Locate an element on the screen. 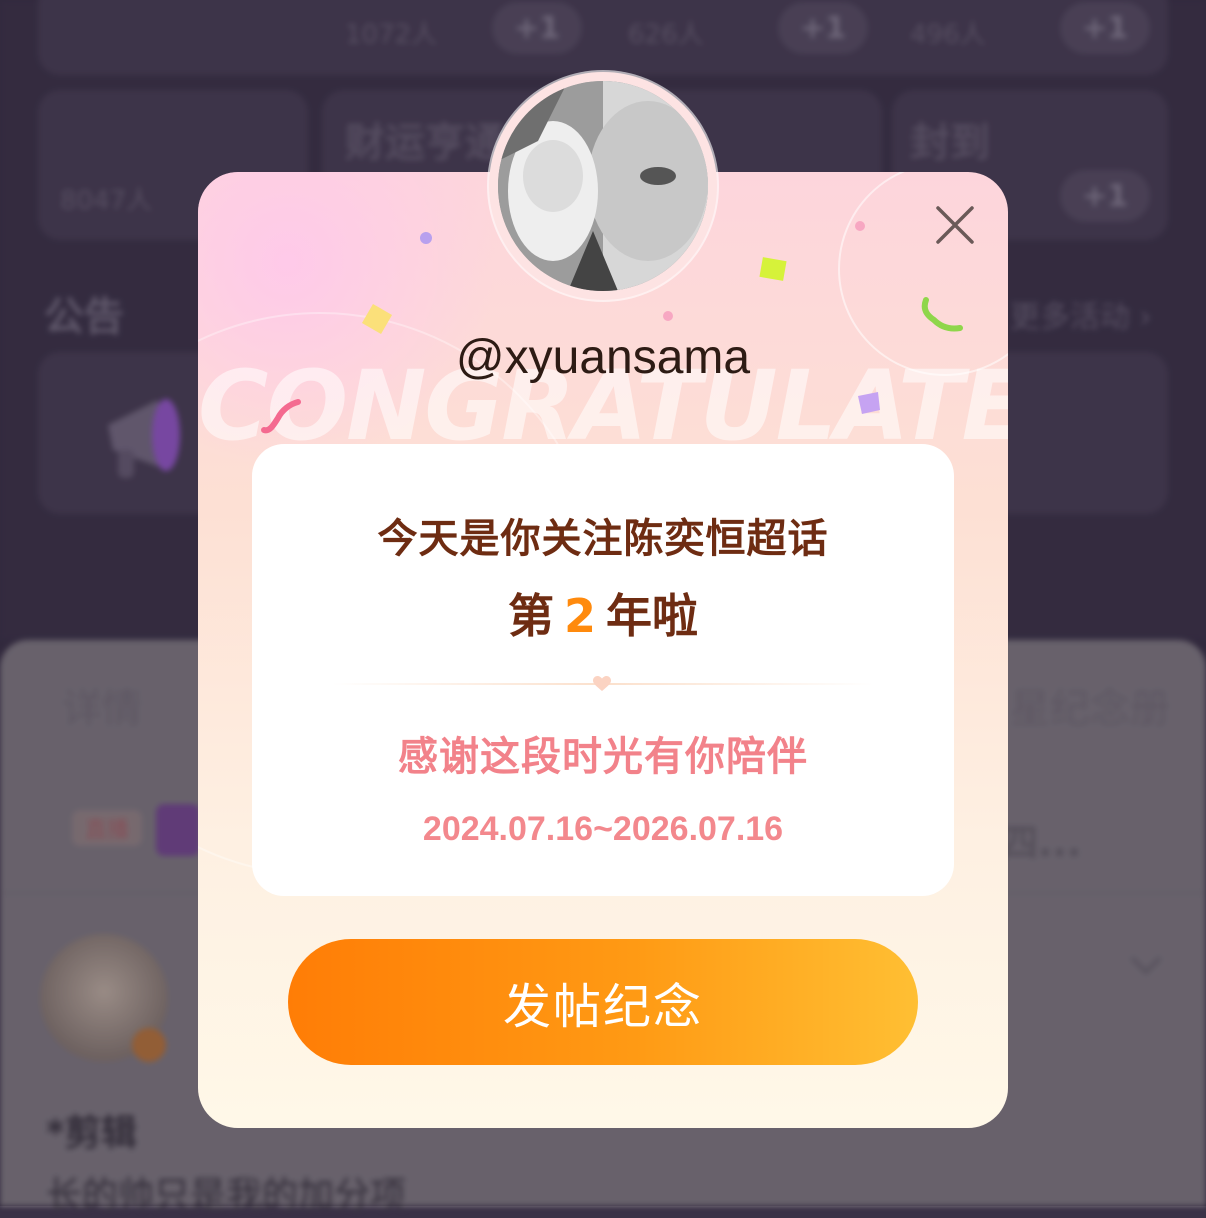  anniversary-years: 第 2 年啦 is located at coordinates (603, 613).